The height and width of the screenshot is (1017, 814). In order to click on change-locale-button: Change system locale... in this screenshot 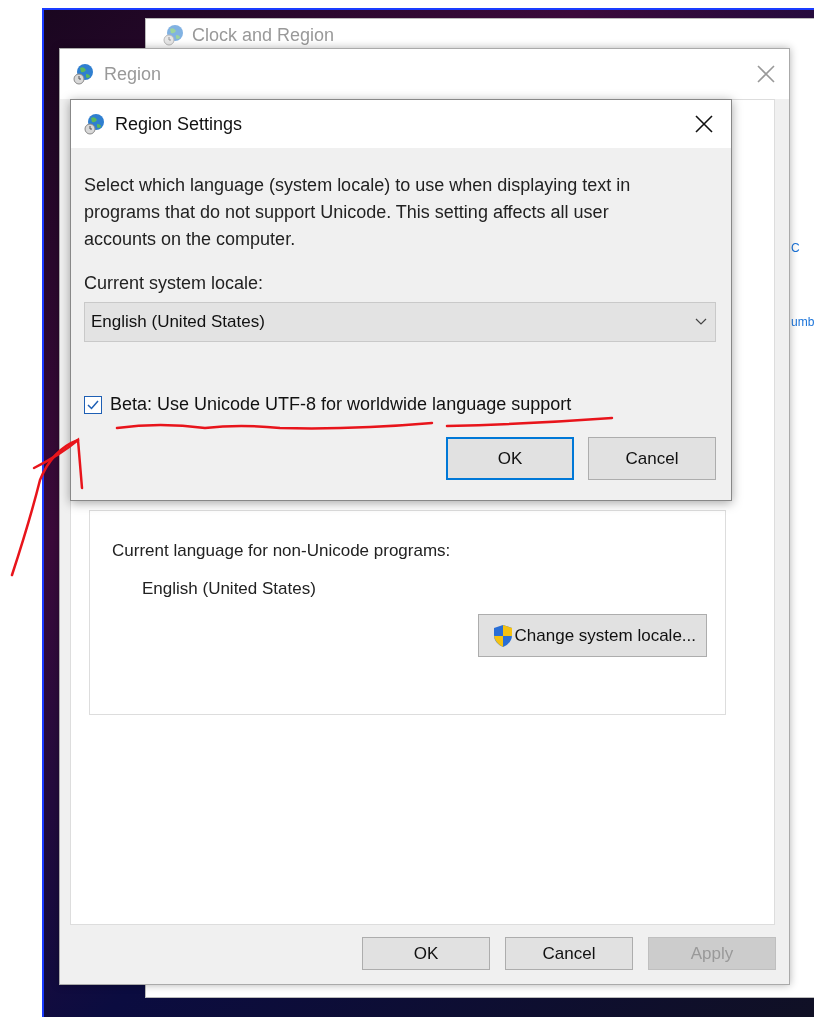, I will do `click(592, 635)`.